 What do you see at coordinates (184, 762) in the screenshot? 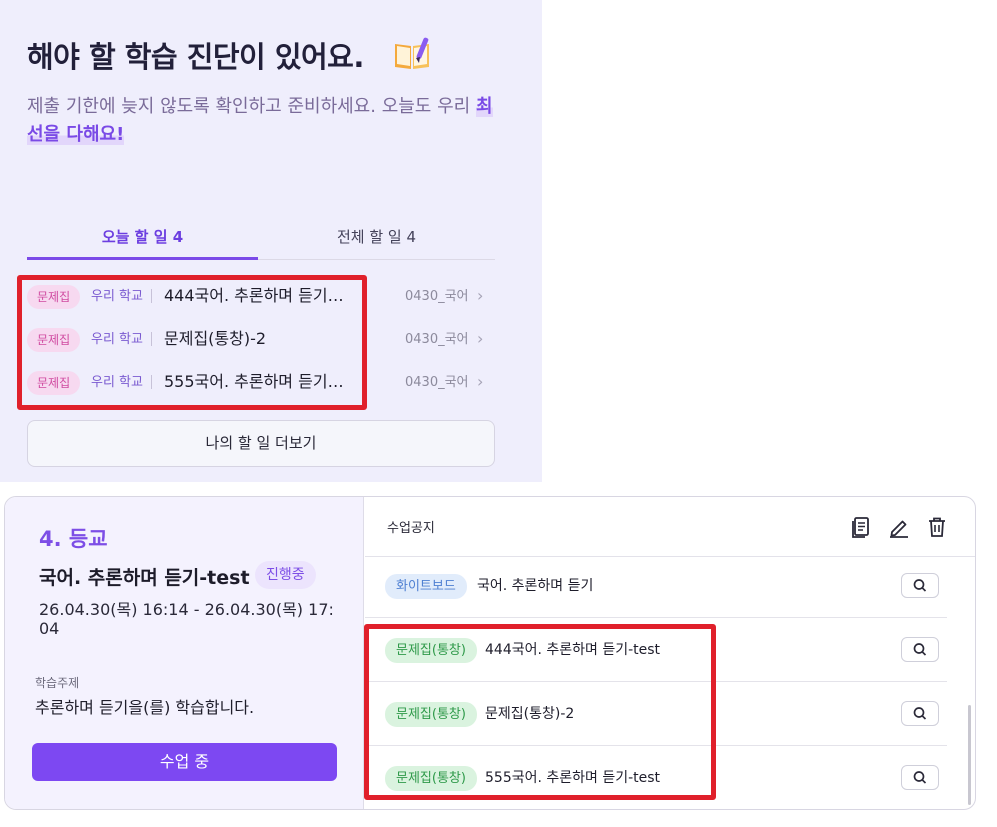
I see `in-class-button: 수업 중` at bounding box center [184, 762].